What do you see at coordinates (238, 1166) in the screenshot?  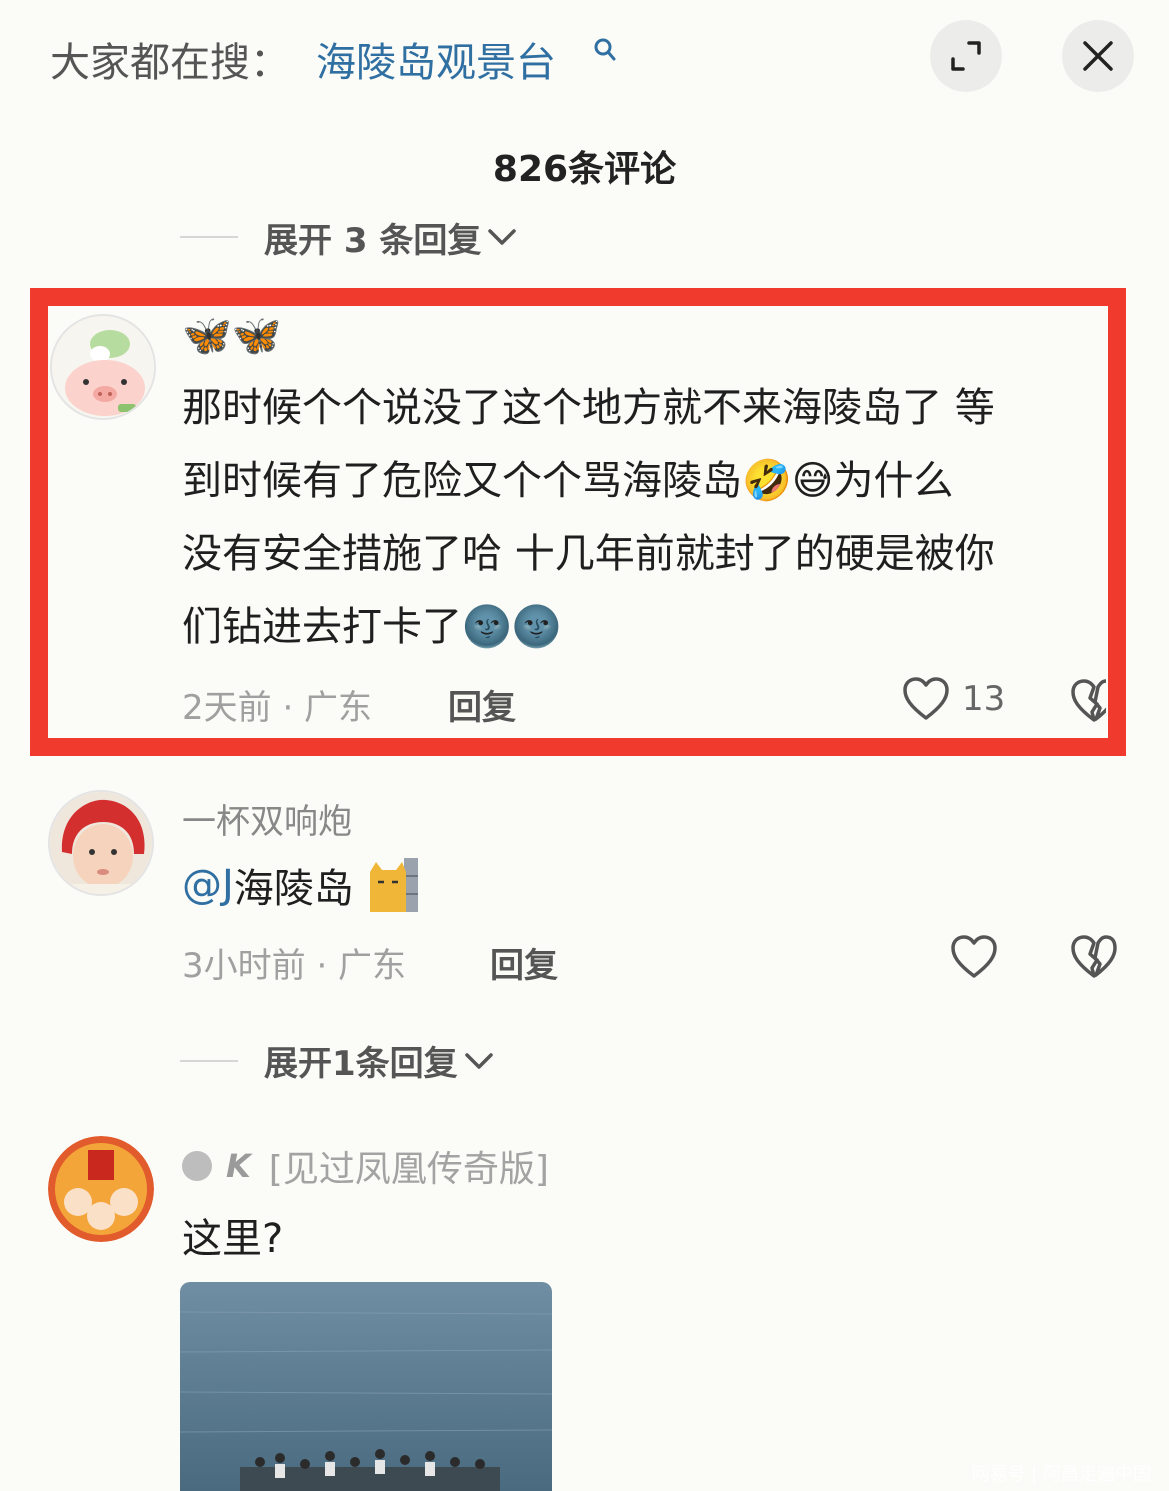 I see `comment-username: K` at bounding box center [238, 1166].